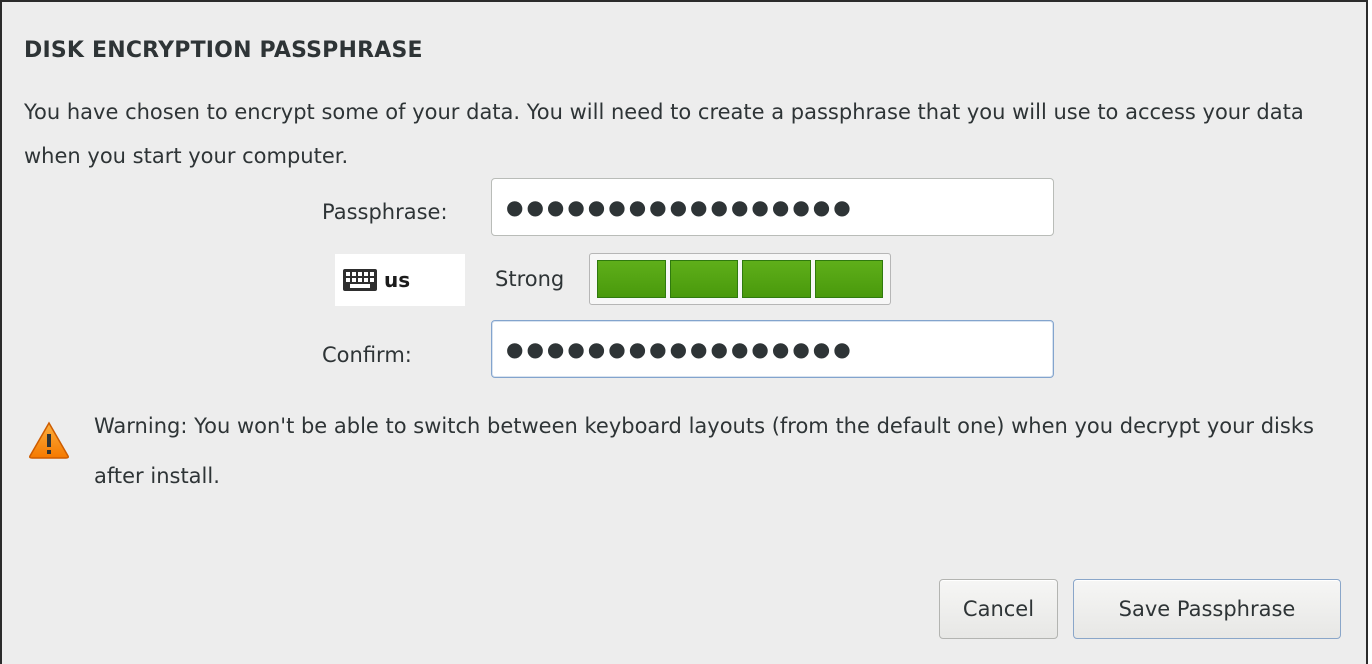 The width and height of the screenshot is (1372, 664). What do you see at coordinates (385, 212) in the screenshot?
I see `passphrase-label: Passphrase:` at bounding box center [385, 212].